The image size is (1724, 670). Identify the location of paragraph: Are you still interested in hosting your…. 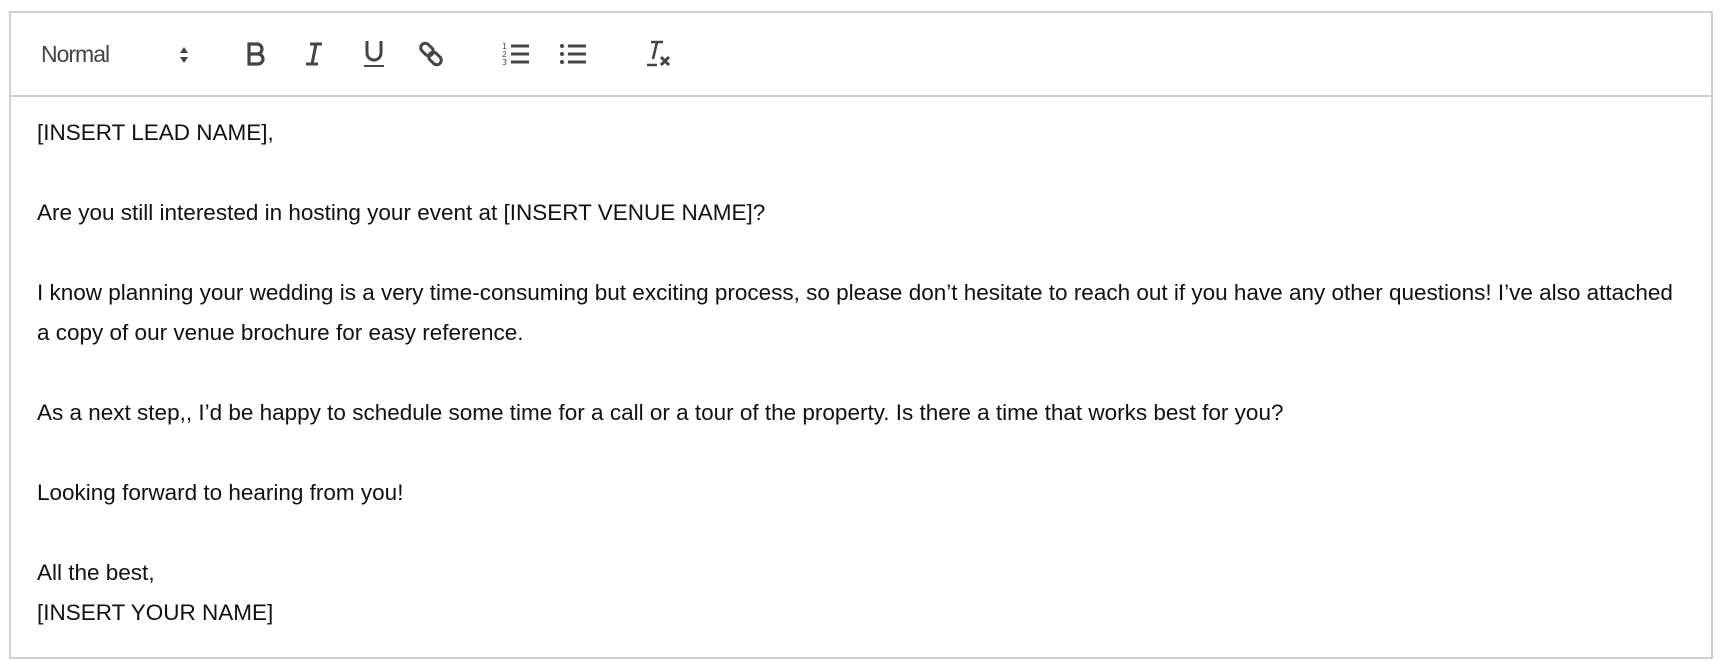
(401, 212).